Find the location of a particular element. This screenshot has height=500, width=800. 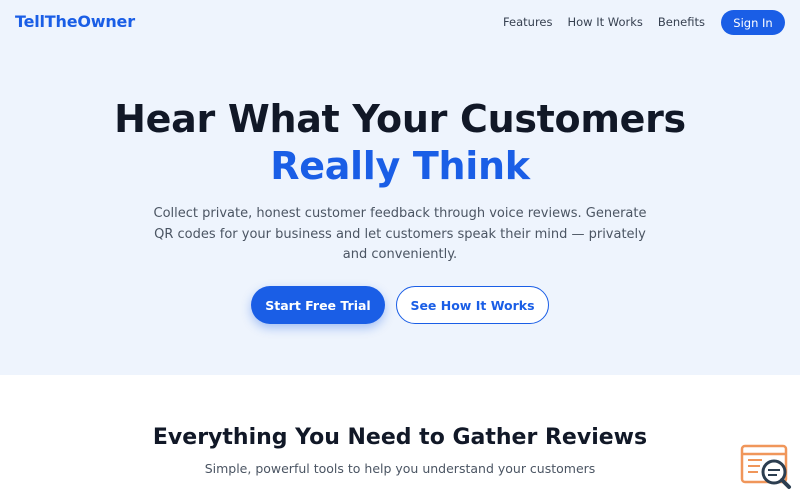

hero-title-line2: Really Think is located at coordinates (400, 166).